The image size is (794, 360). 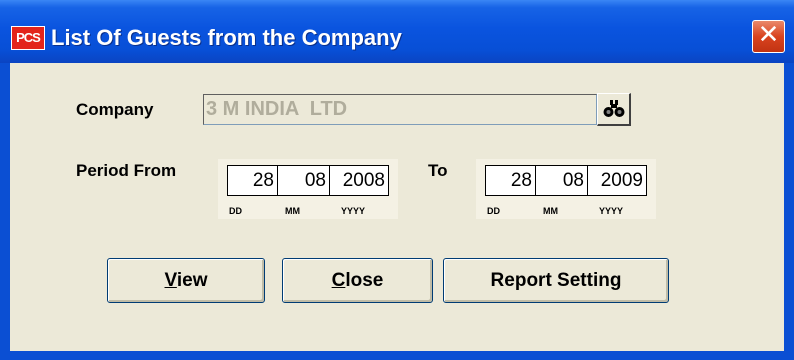 What do you see at coordinates (510, 180) in the screenshot?
I see `to-day-input: 28` at bounding box center [510, 180].